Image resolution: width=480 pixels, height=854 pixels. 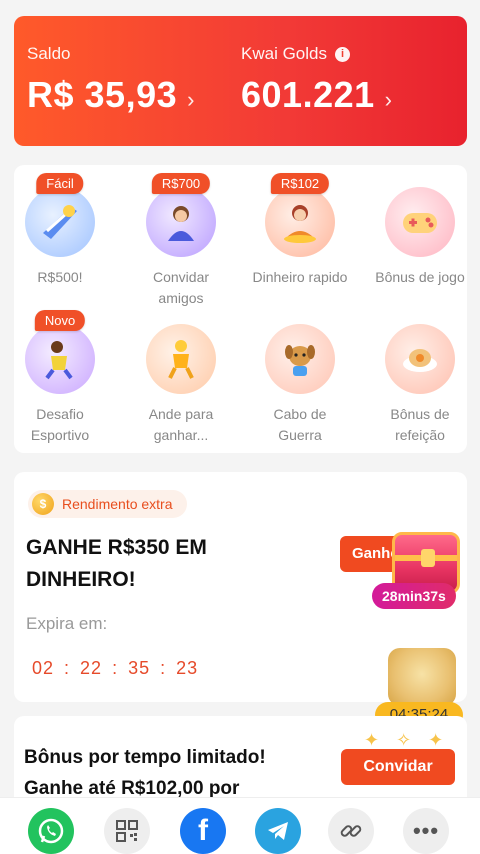 What do you see at coordinates (240, 81) in the screenshot?
I see `balance-card: Saldo R$ 35,93 › Kwai Golds i 601.221 ›` at bounding box center [240, 81].